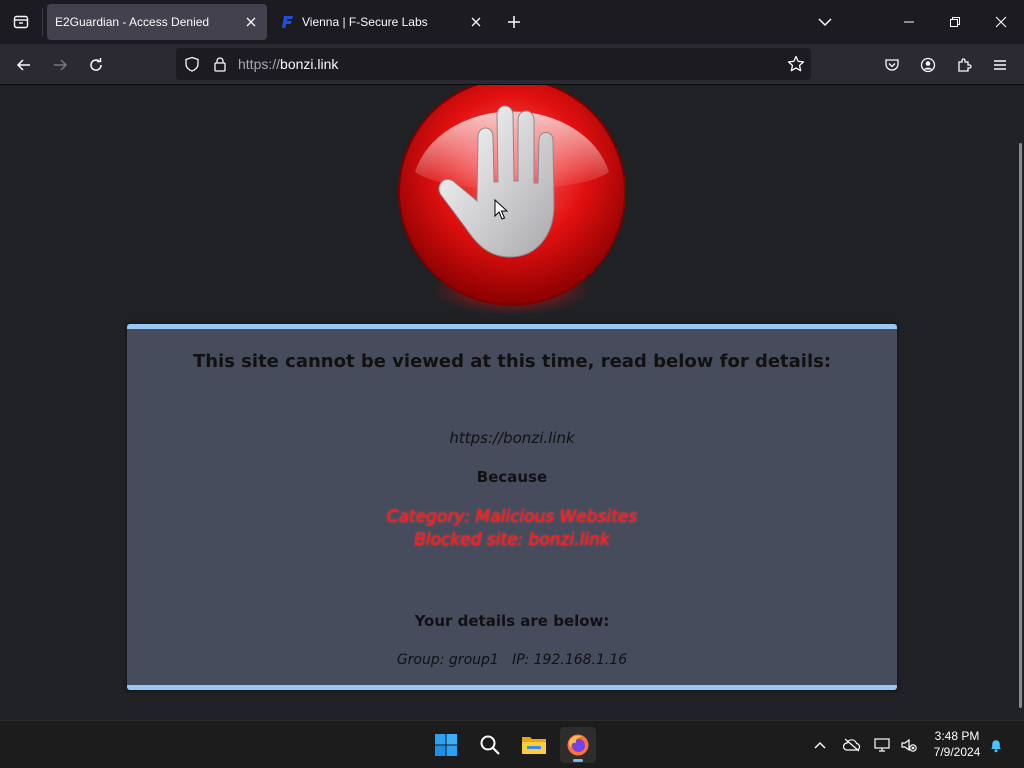 This screenshot has height=768, width=1024. I want to click on file-explorer-button, so click(534, 745).